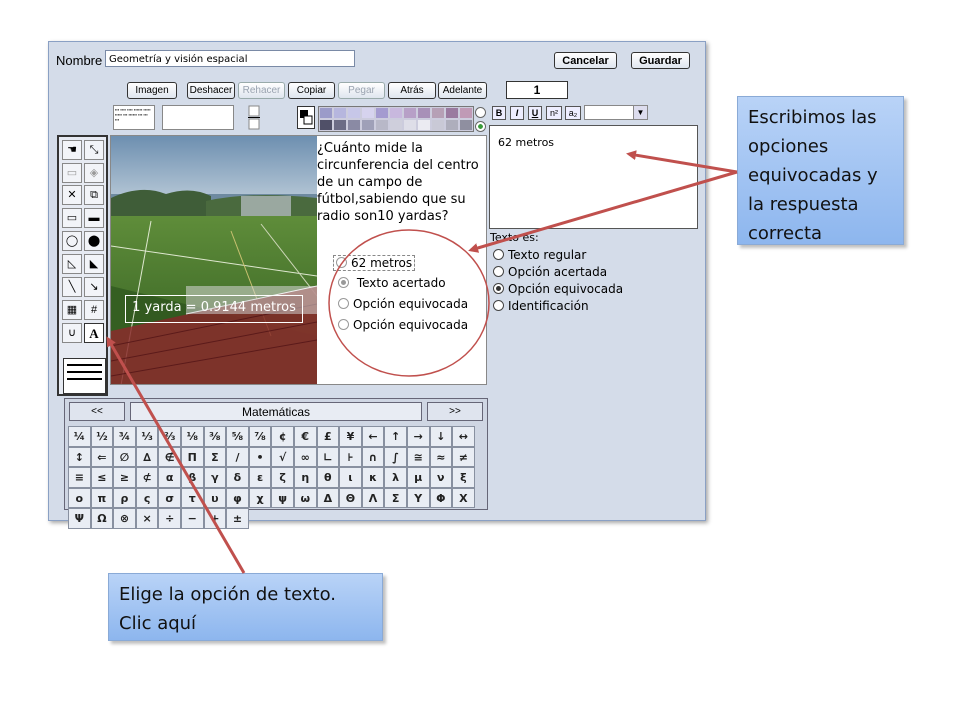  I want to click on answer-option-4: Opción equivocada, so click(403, 325).